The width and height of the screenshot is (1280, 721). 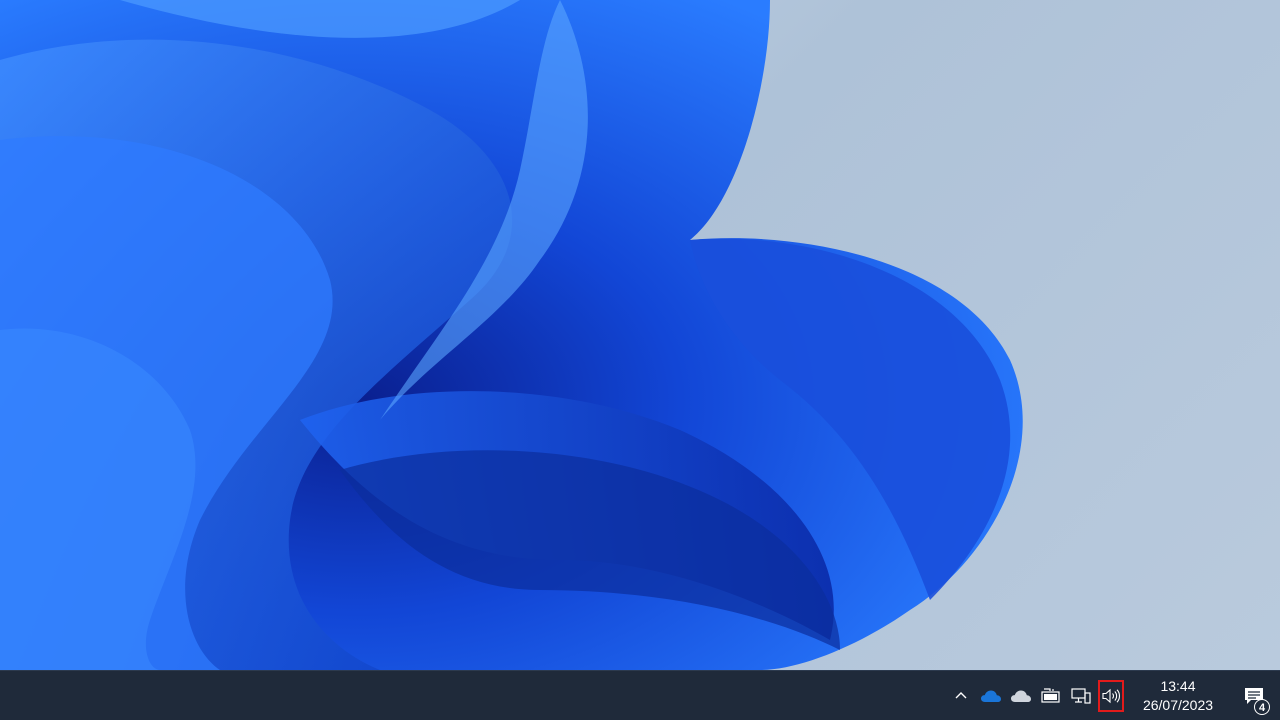 What do you see at coordinates (1254, 696) in the screenshot?
I see `action-center-button: 4` at bounding box center [1254, 696].